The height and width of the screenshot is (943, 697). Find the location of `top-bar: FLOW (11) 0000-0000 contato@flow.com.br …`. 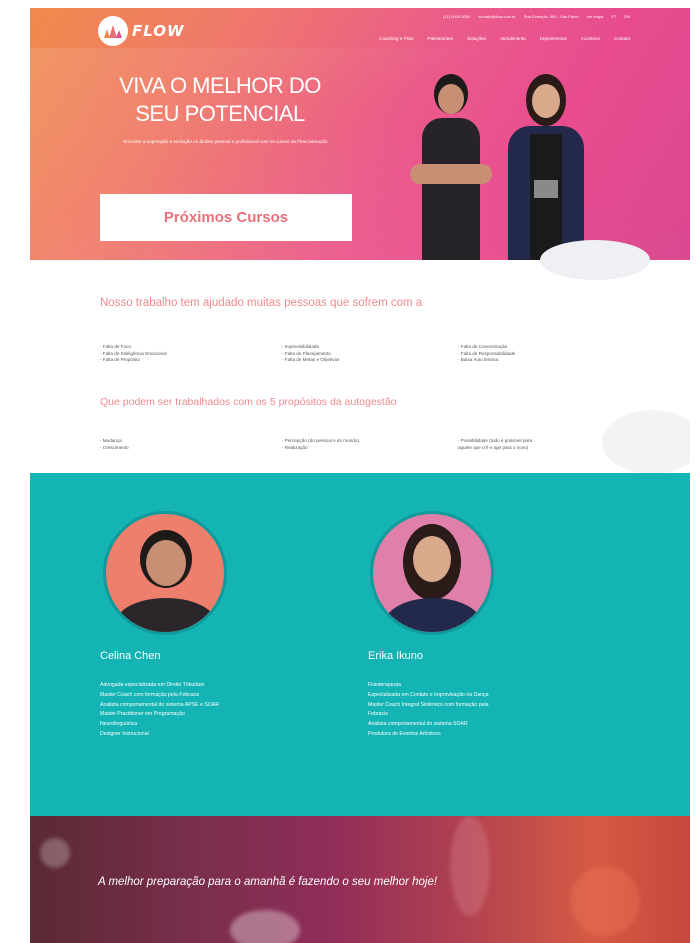

top-bar: FLOW (11) 0000-0000 contato@flow.com.br … is located at coordinates (360, 30).